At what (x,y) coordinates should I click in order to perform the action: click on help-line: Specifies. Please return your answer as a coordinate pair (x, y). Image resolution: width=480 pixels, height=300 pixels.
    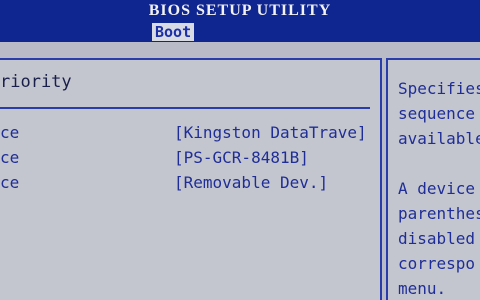
    Looking at the image, I should click on (439, 88).